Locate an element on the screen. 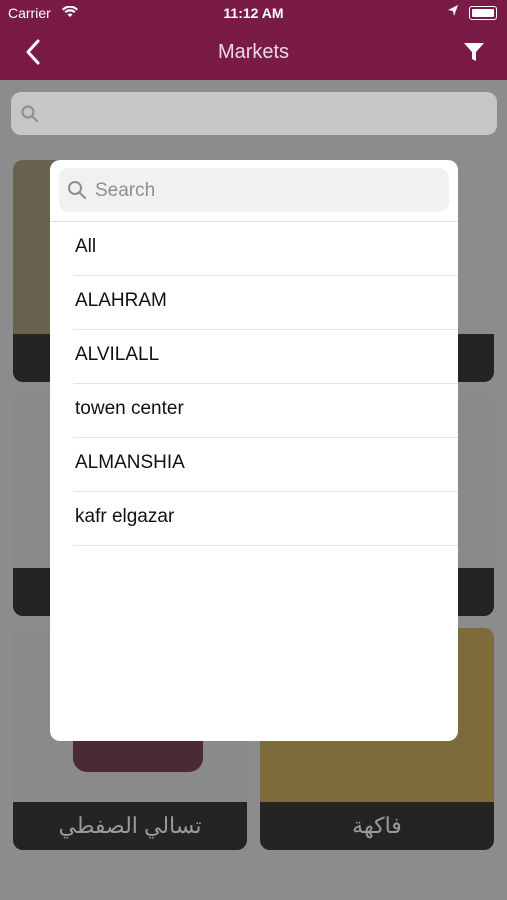  status-time: 11:12 AM is located at coordinates (253, 13).